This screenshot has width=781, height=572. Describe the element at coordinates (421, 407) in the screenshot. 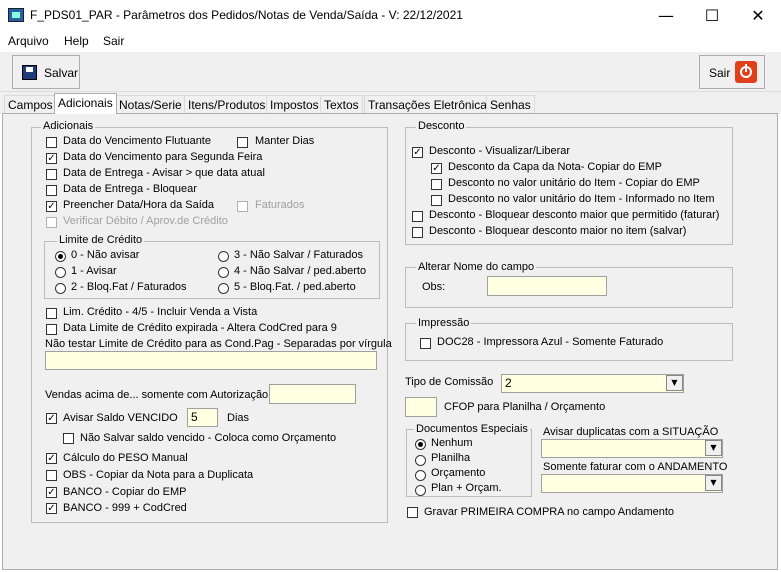

I see `cfop-input` at that location.